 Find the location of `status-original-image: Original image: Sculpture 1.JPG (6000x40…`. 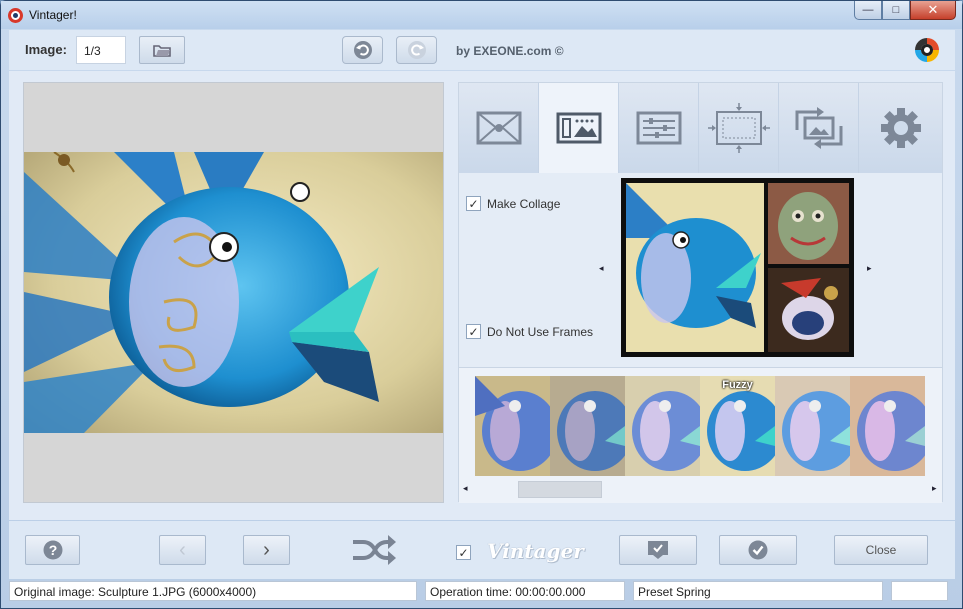

status-original-image: Original image: Sculpture 1.JPG (6000x40… is located at coordinates (213, 591).